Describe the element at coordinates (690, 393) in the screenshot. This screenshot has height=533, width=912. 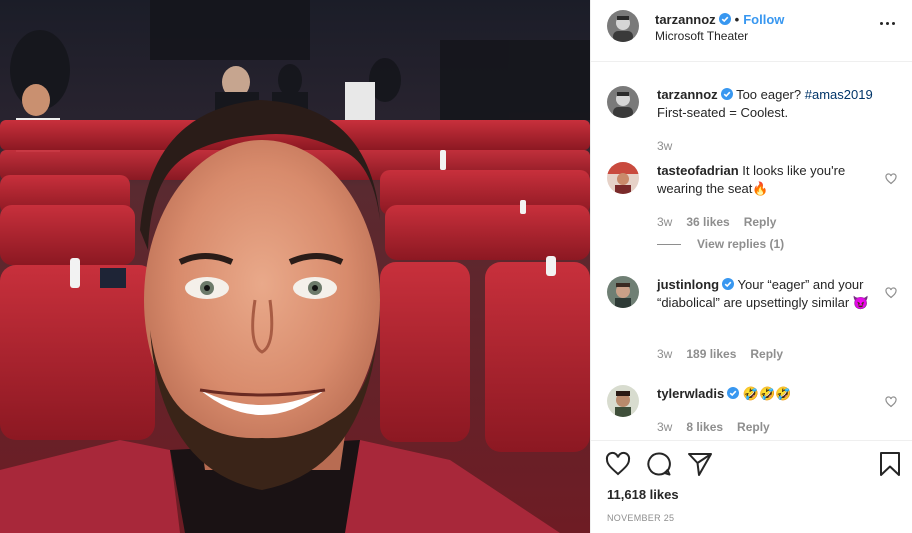
I see `comment-username: tylerwladis` at that location.